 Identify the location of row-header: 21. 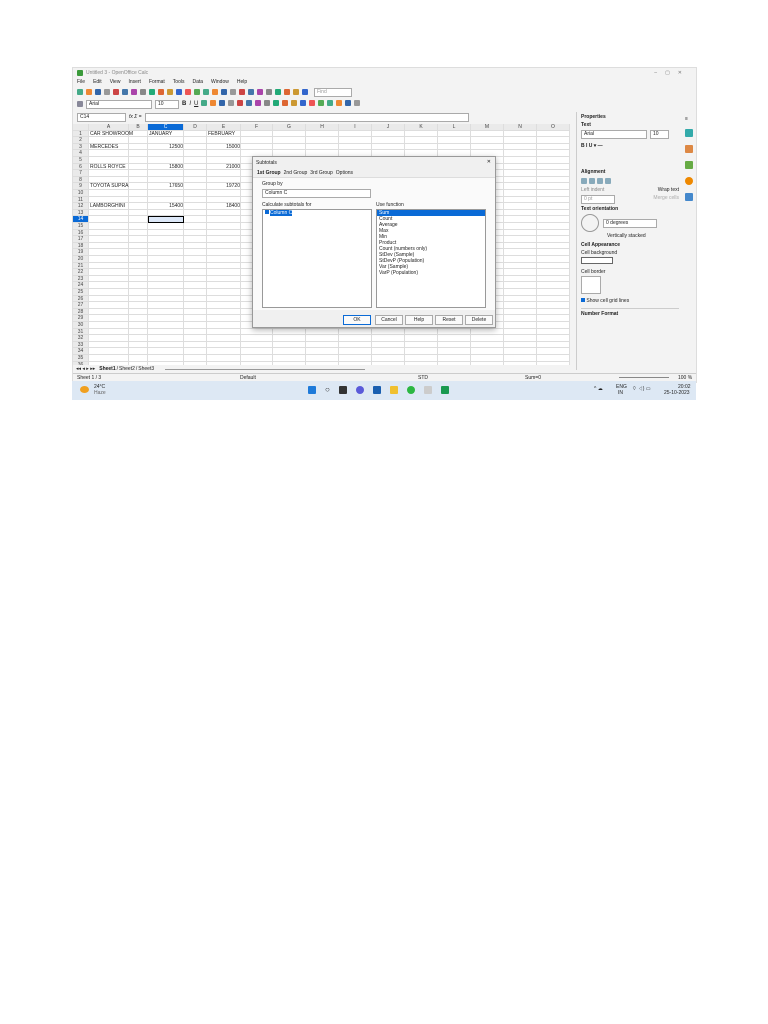
(81, 266).